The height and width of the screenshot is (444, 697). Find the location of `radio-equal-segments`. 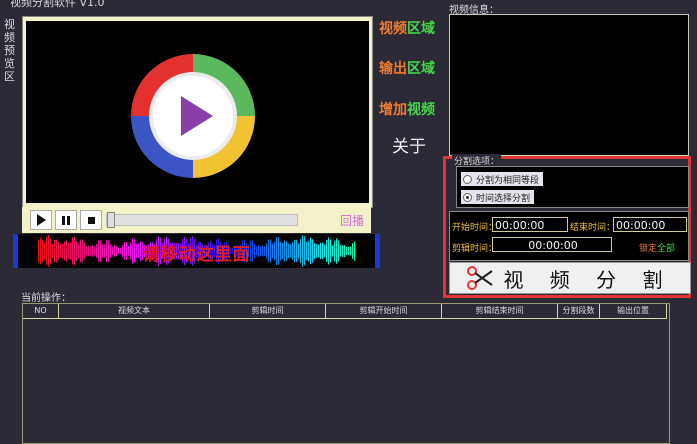

radio-equal-segments is located at coordinates (467, 179).